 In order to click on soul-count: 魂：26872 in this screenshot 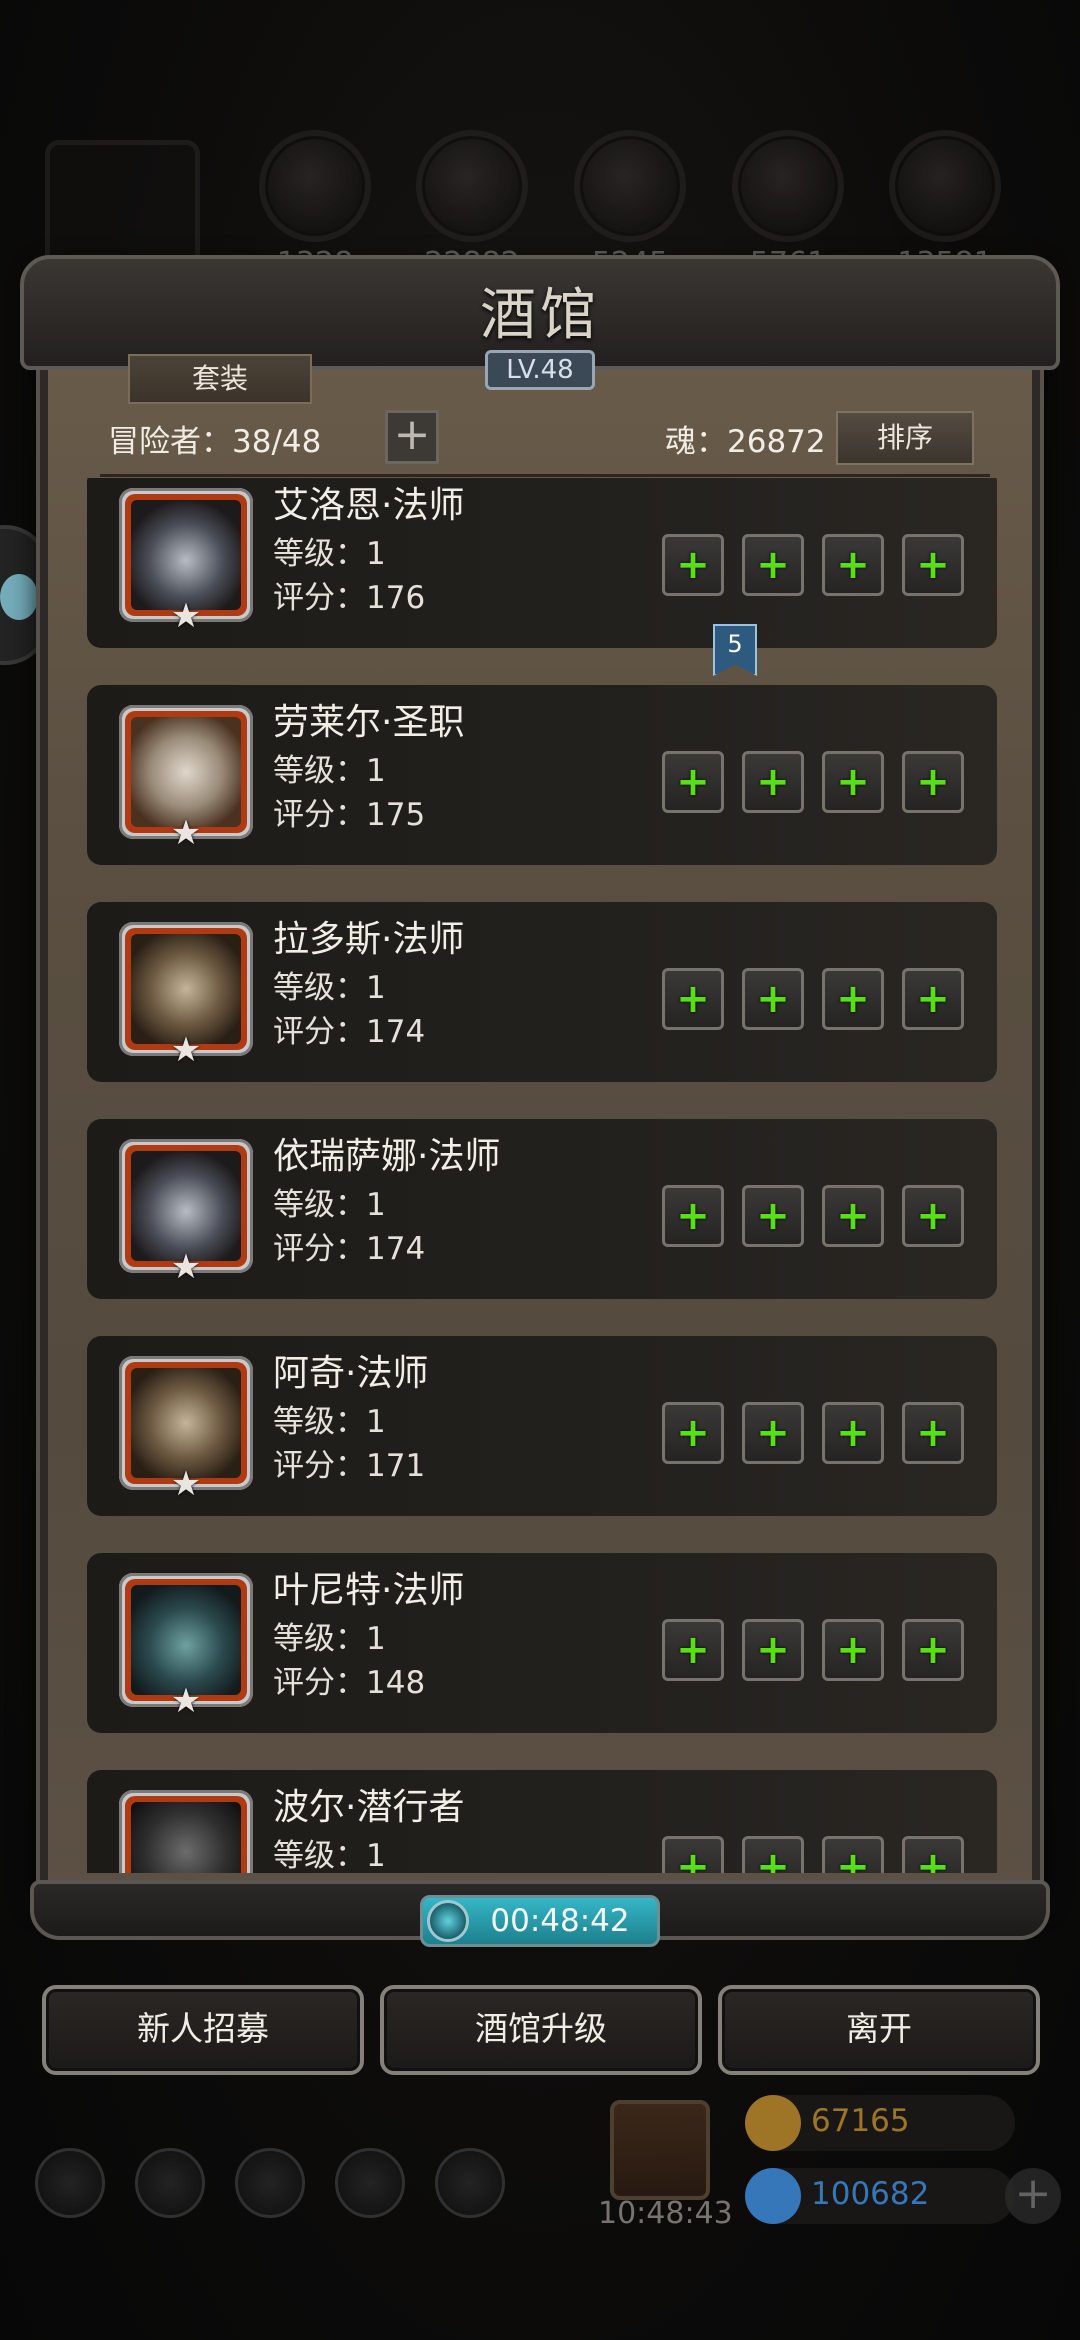, I will do `click(745, 442)`.